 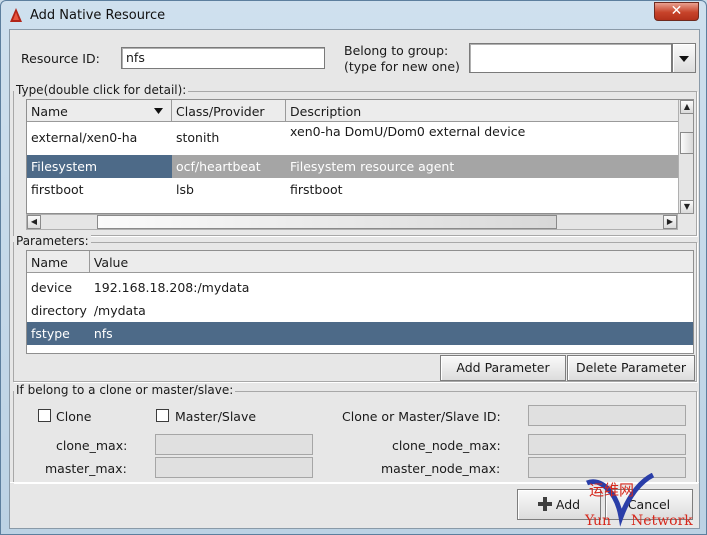 I want to click on hscroll-thumb, so click(x=327, y=222).